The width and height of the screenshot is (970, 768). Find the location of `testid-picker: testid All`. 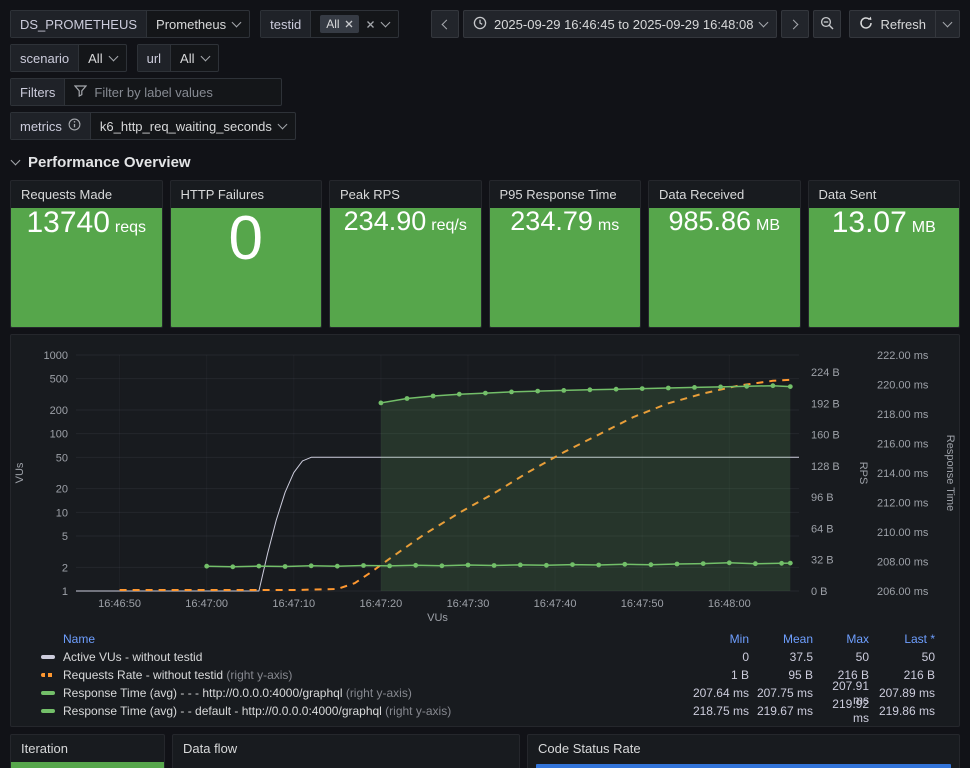

testid-picker: testid All is located at coordinates (329, 24).